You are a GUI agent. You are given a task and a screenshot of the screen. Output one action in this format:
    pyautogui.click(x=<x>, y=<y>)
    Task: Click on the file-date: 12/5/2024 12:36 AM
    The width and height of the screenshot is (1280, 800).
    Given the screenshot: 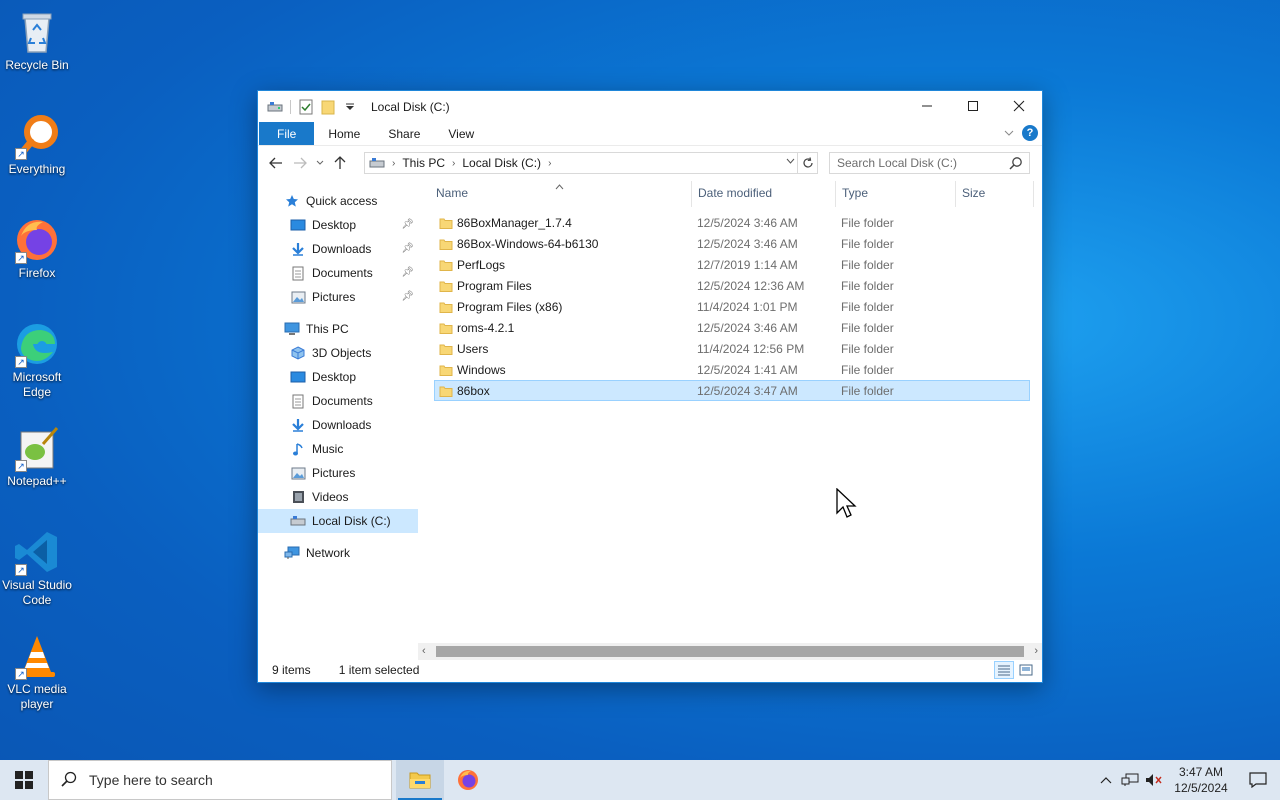 What is the action you would take?
    pyautogui.click(x=751, y=286)
    